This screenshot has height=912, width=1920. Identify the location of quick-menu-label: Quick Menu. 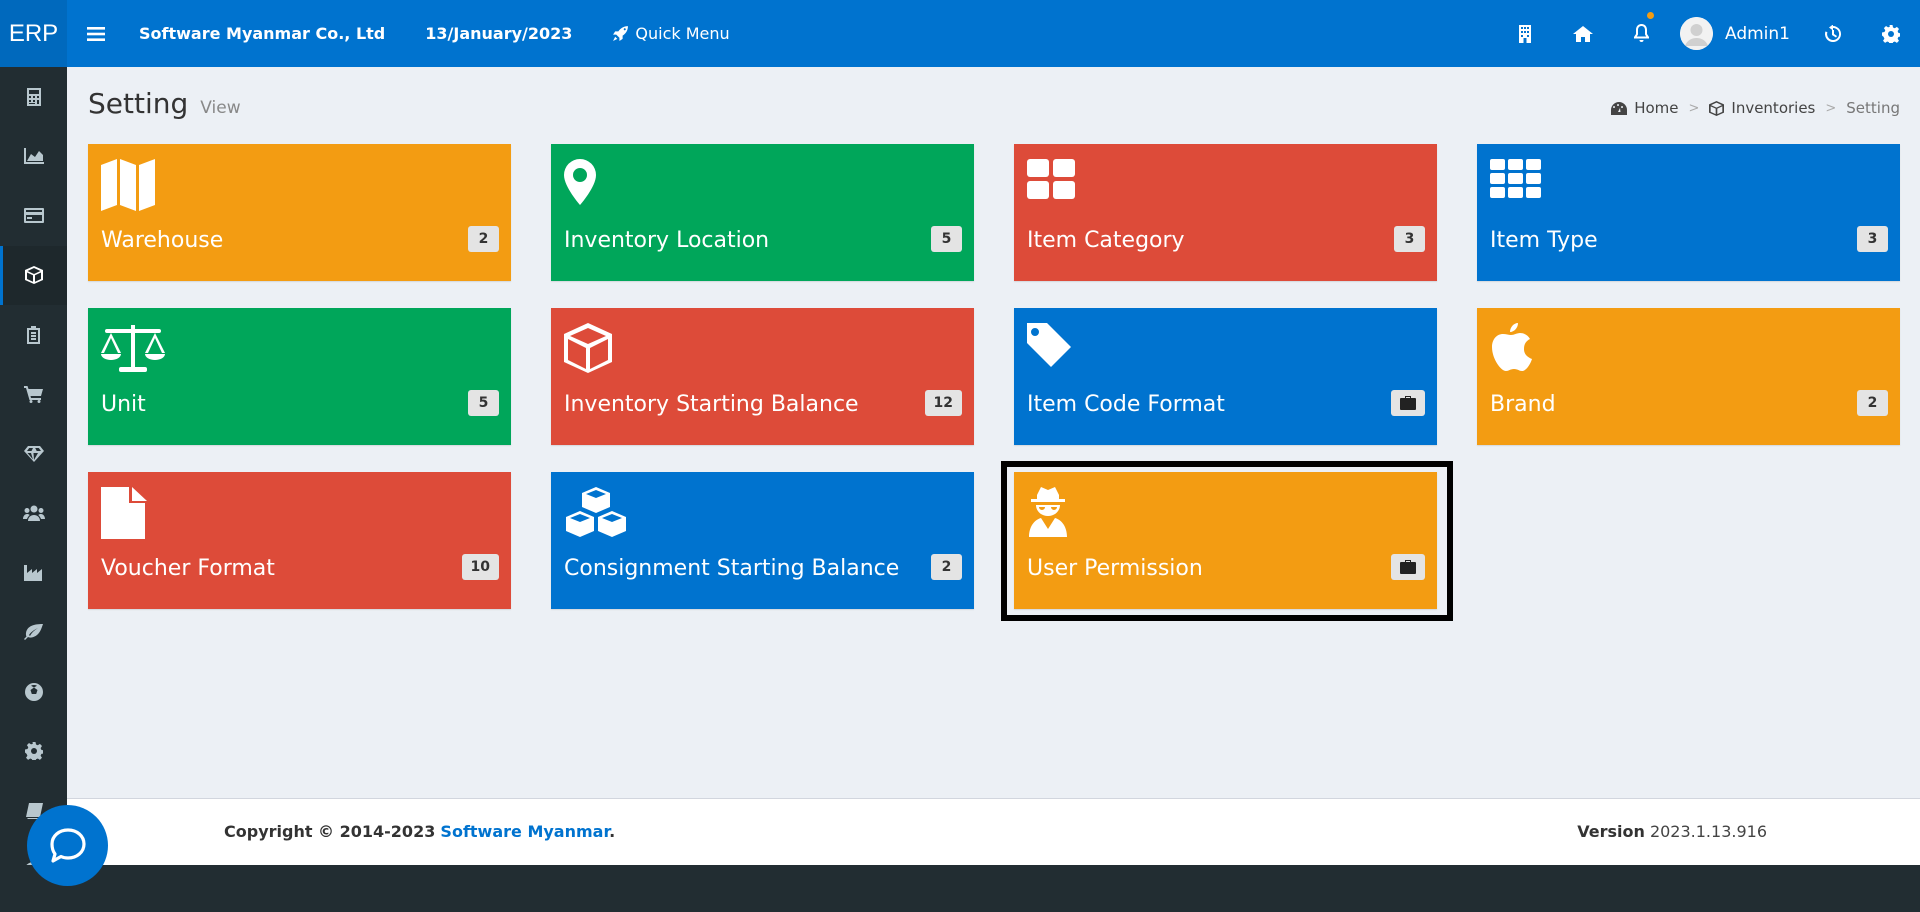
(682, 33).